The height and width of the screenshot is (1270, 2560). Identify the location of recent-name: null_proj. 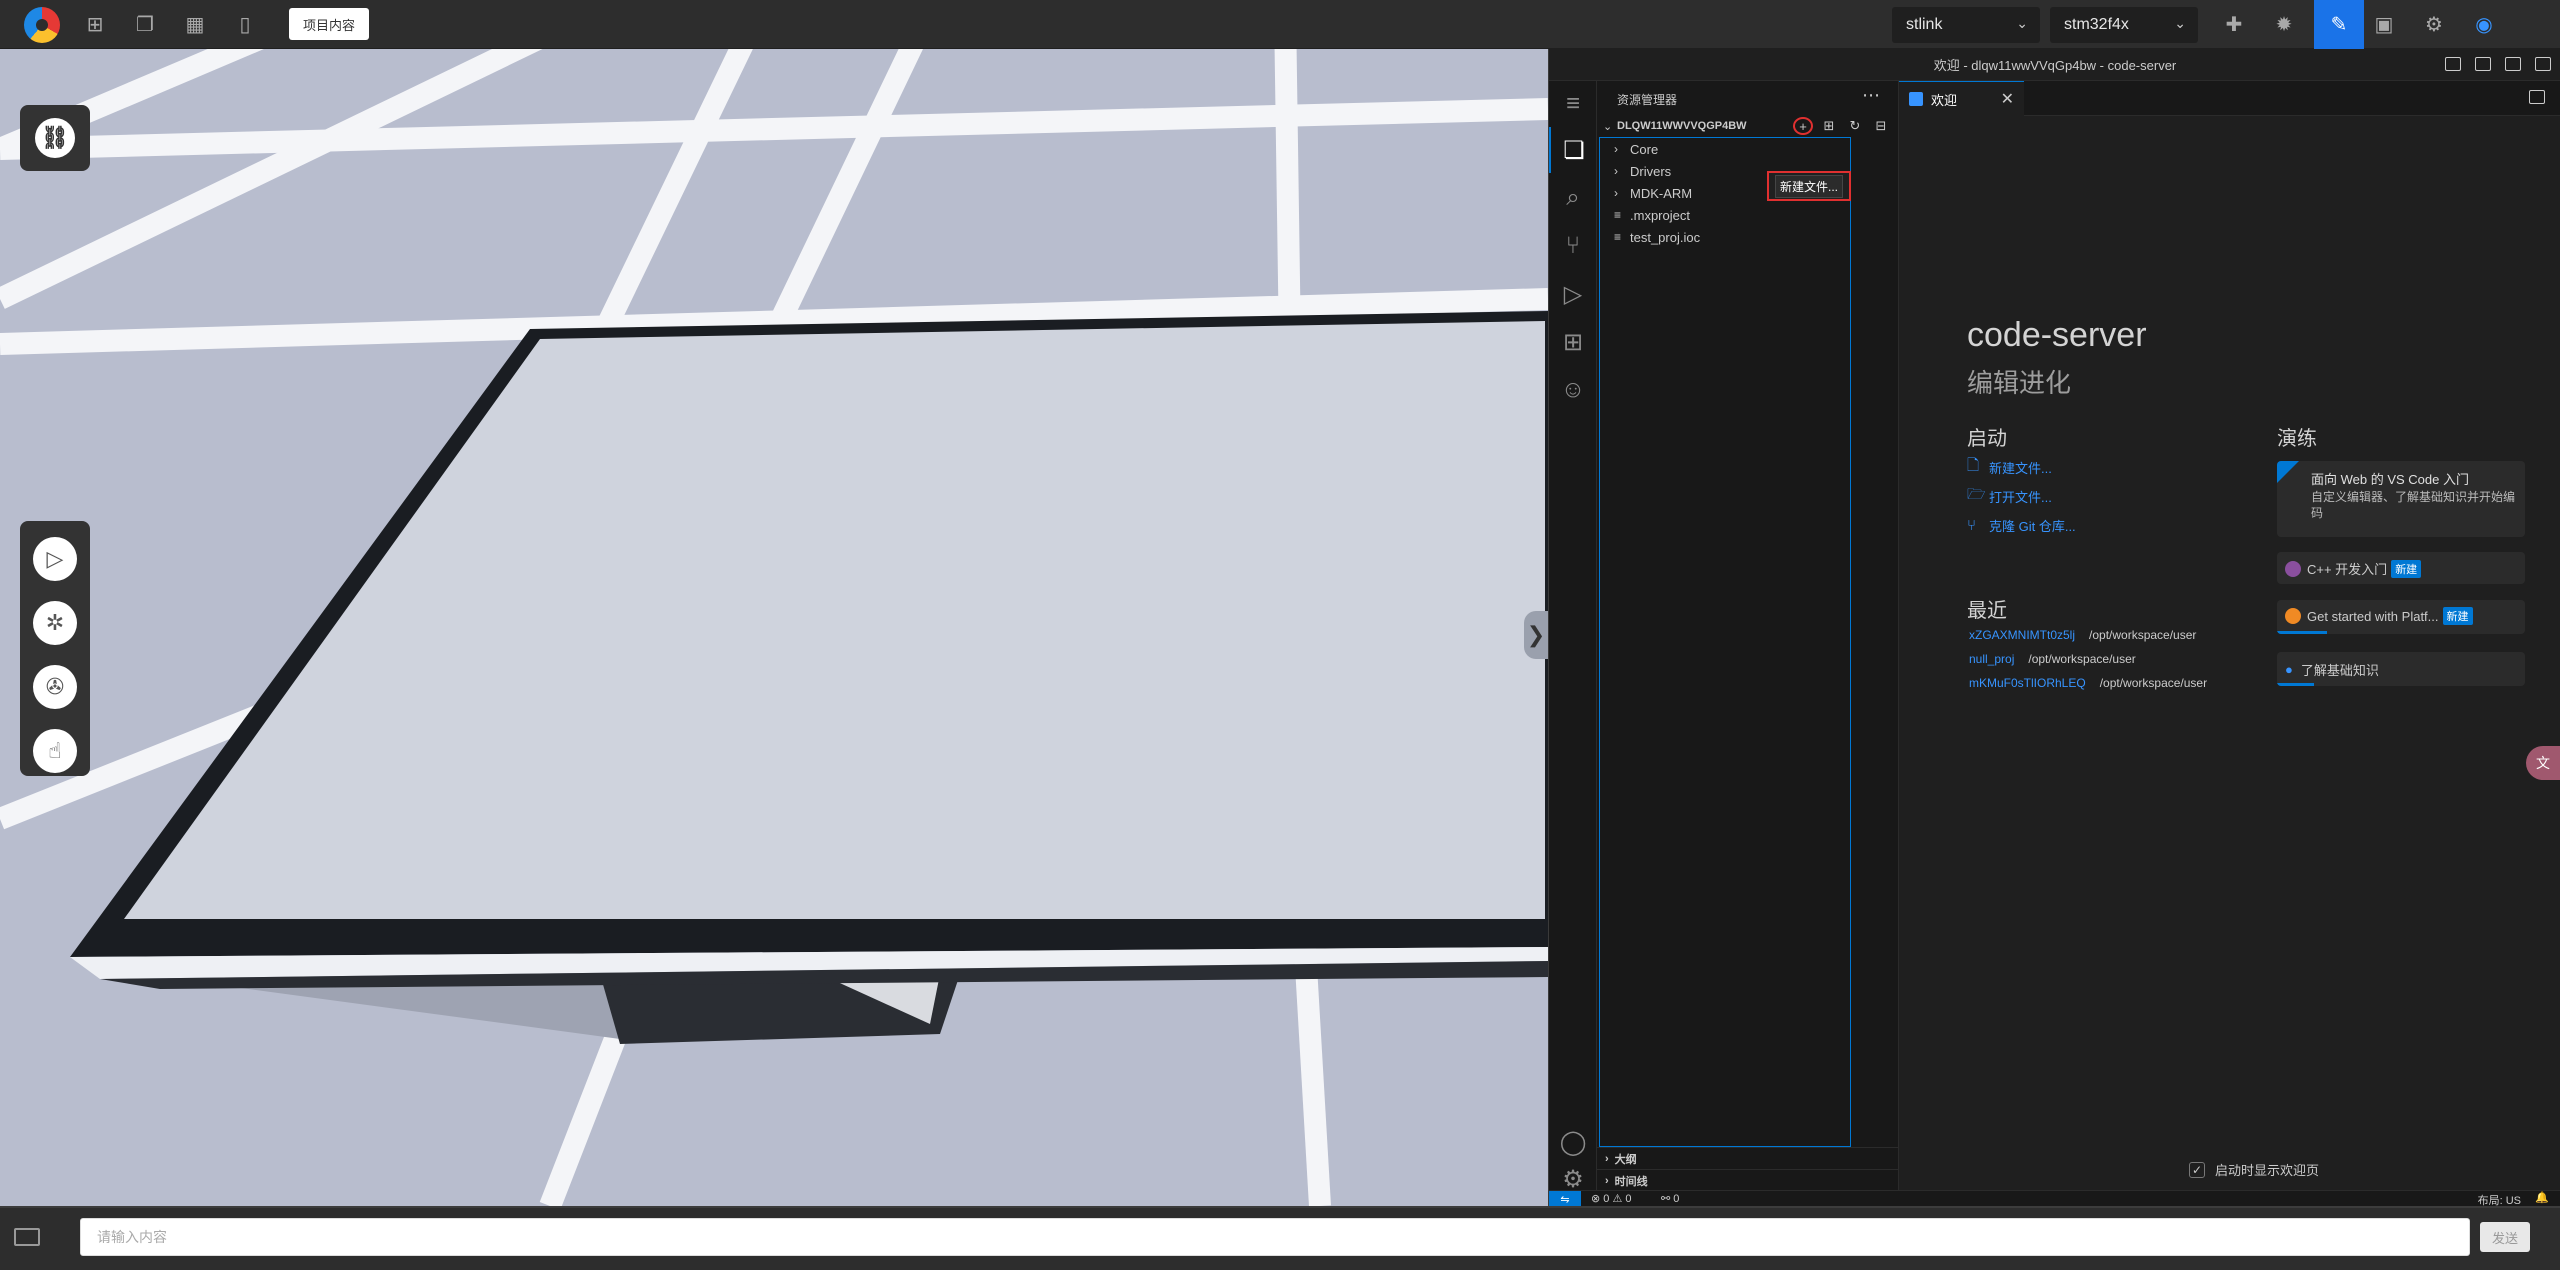
(1991, 659).